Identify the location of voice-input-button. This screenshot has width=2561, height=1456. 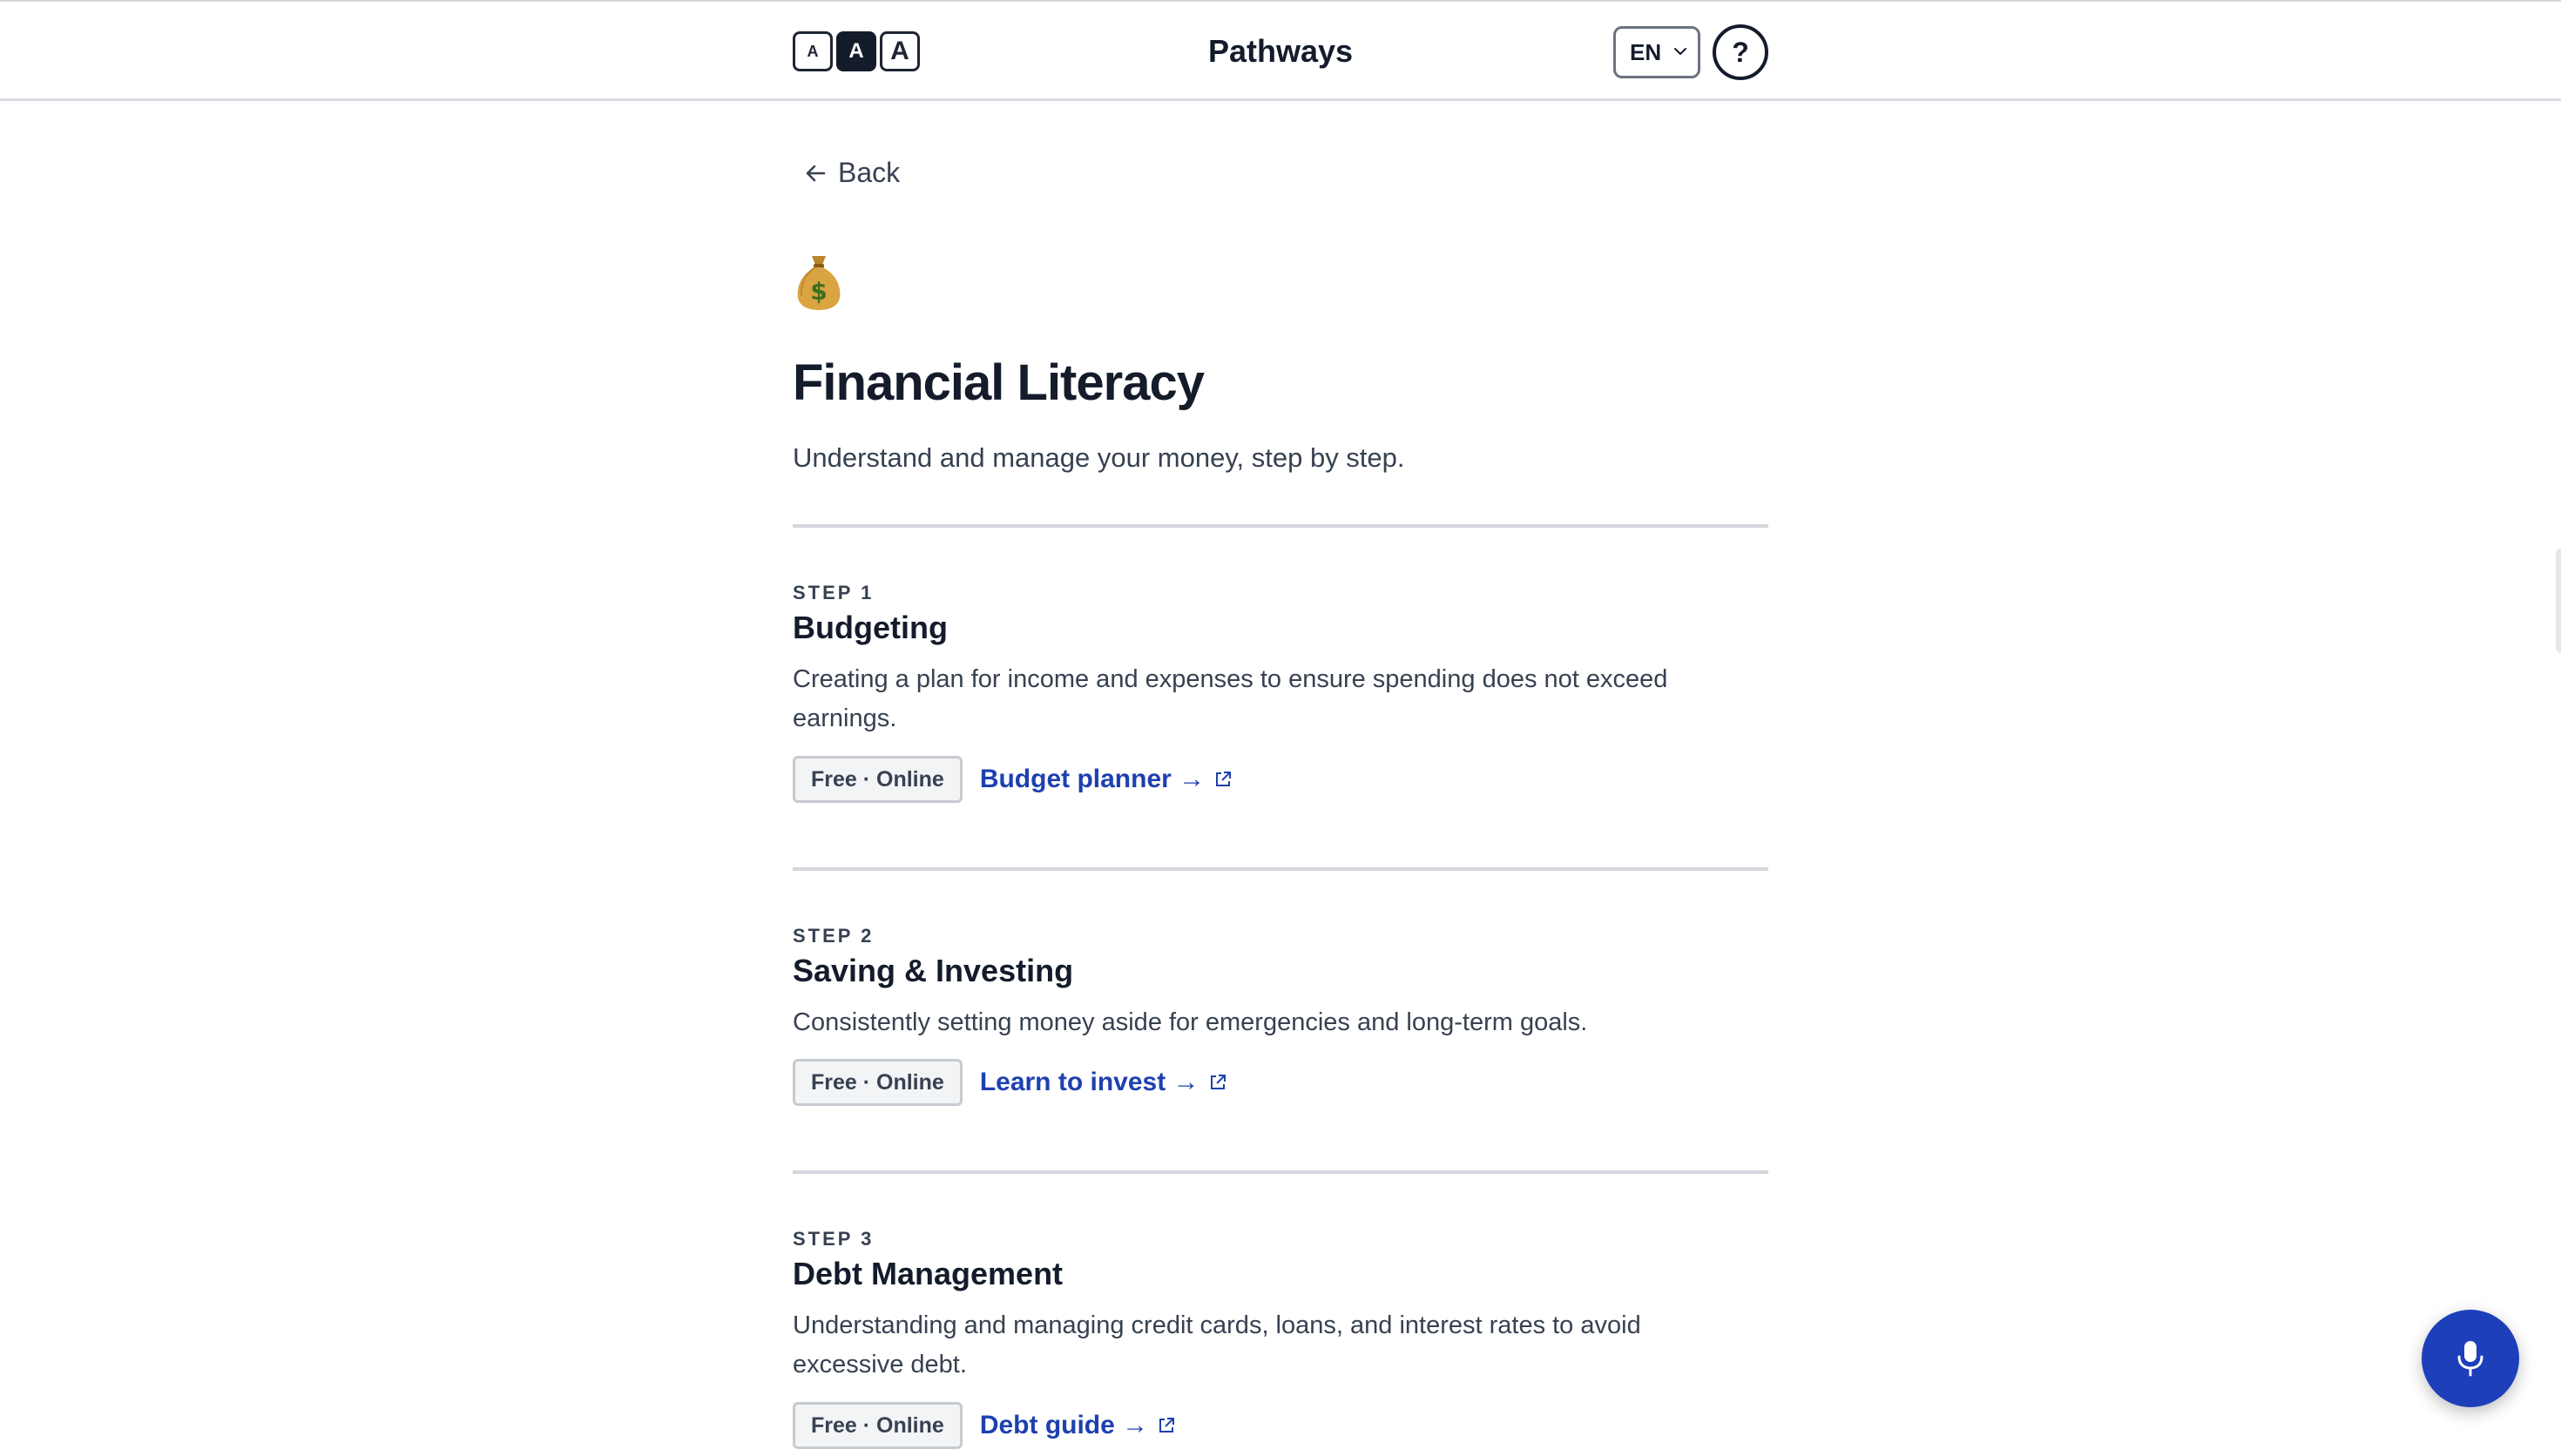
(2470, 1358).